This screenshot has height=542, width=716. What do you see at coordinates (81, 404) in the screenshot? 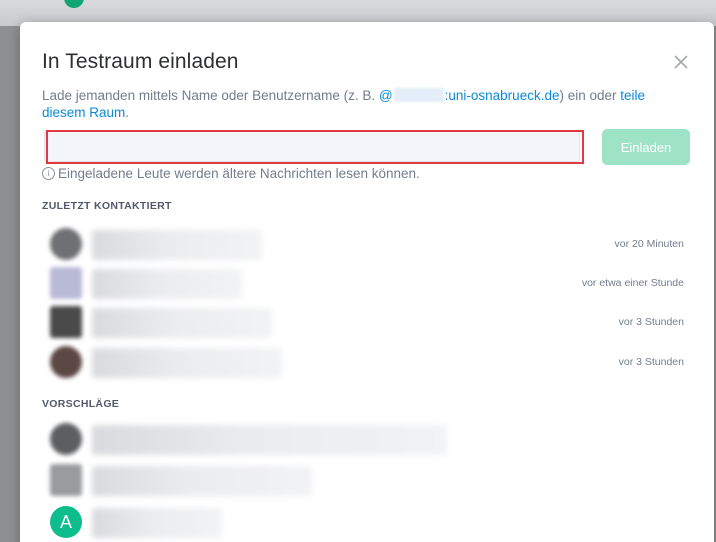
I see `suggestions-heading: VORSCHLÄGE` at bounding box center [81, 404].